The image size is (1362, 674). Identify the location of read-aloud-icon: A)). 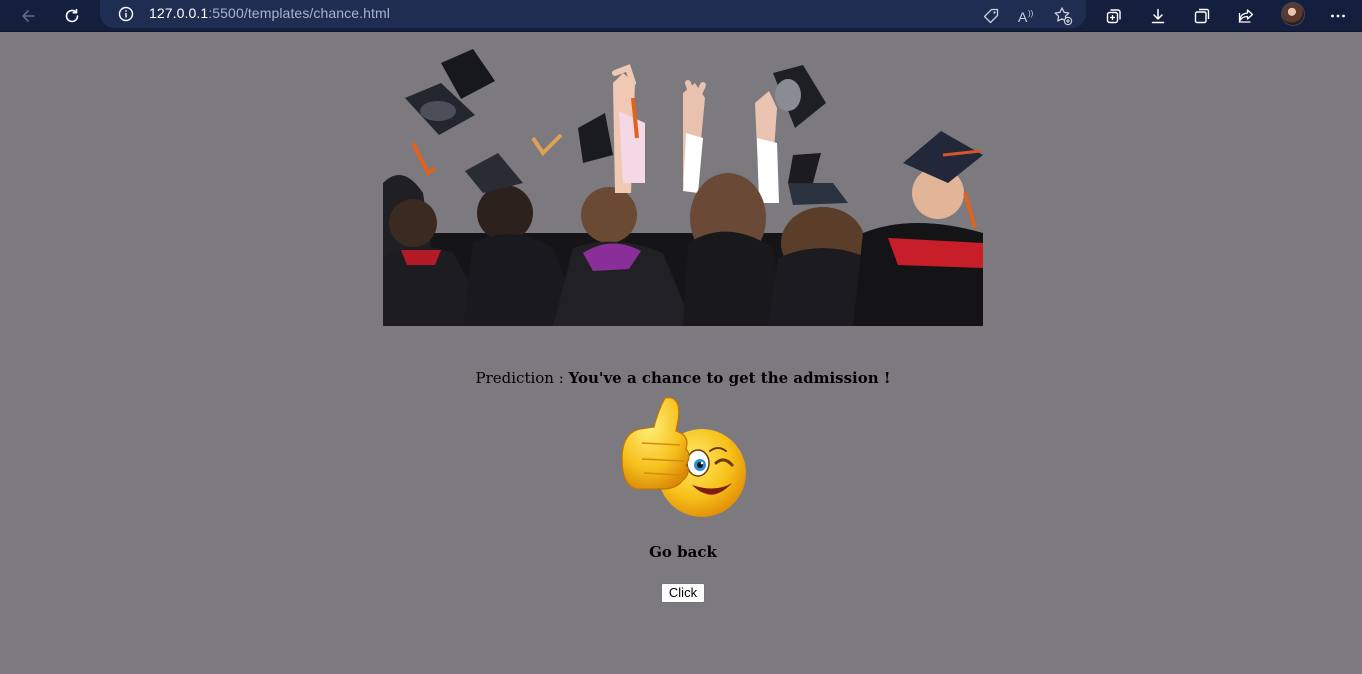
(1027, 16).